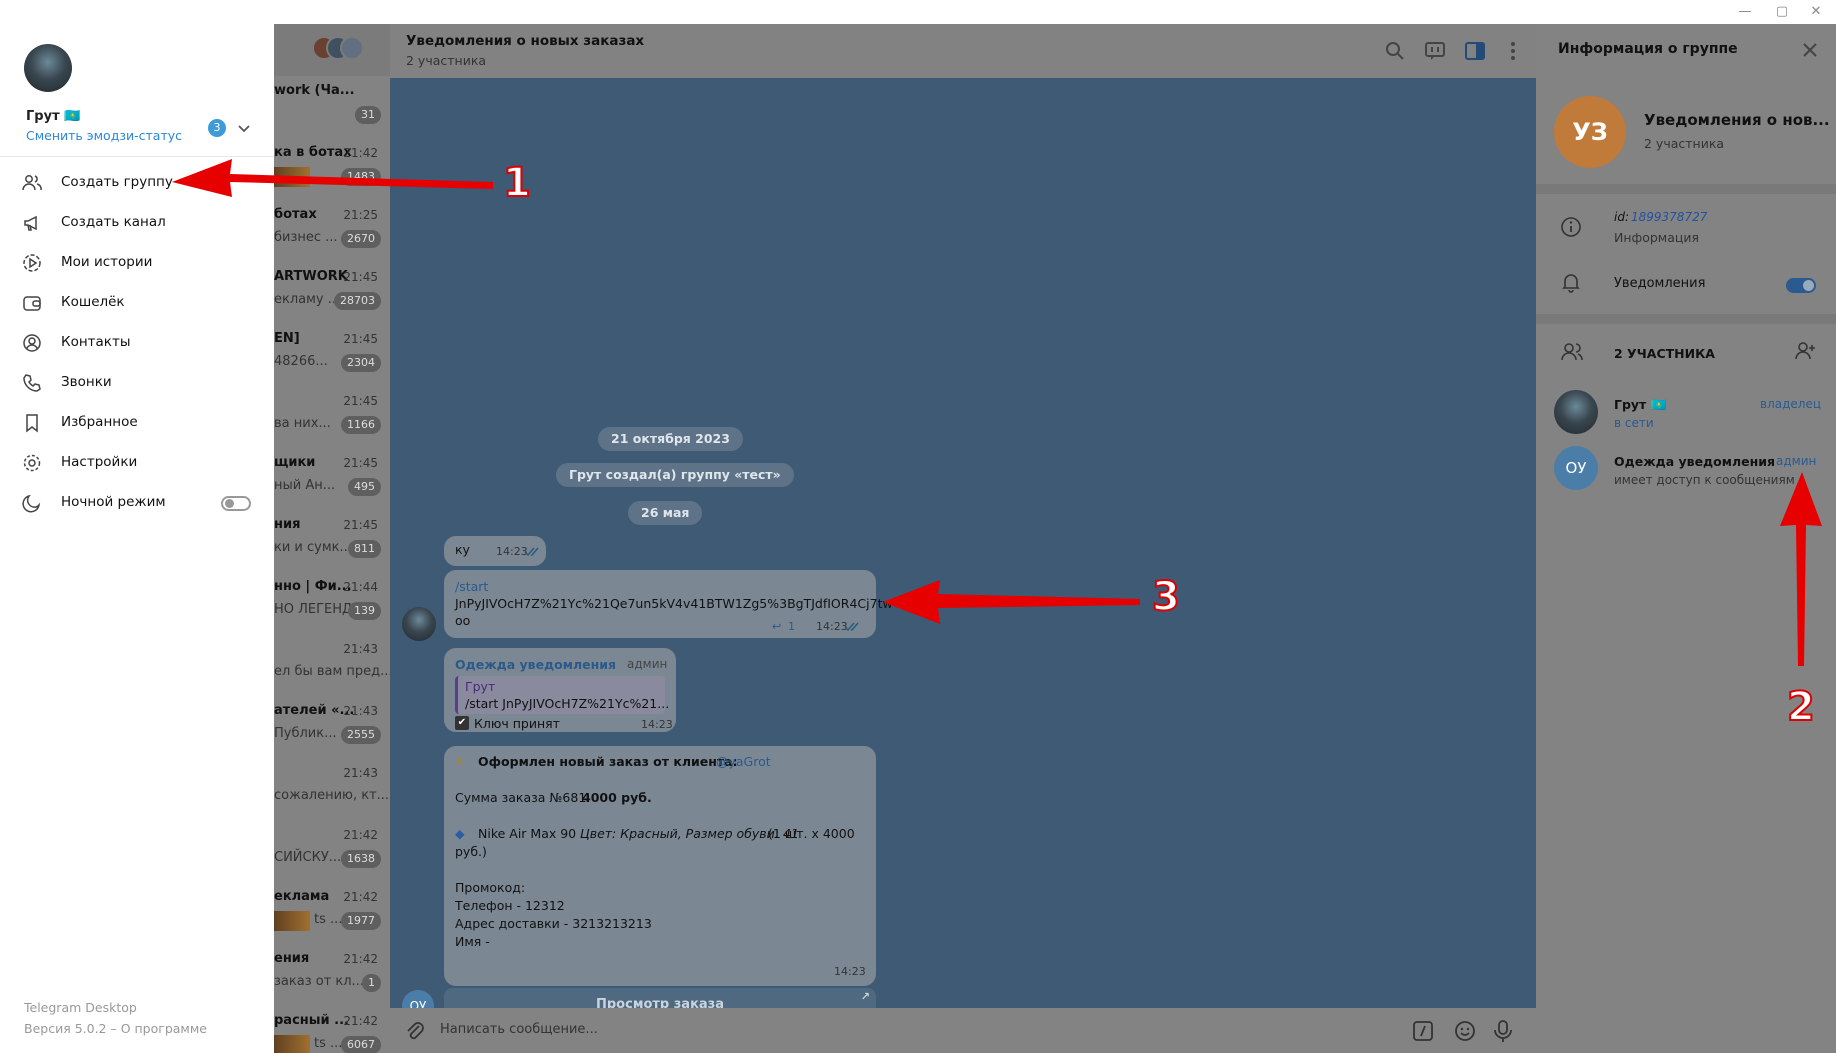 Image resolution: width=1836 pixels, height=1053 pixels. What do you see at coordinates (1704, 480) in the screenshot?
I see `member-status: имеет доступ к сообщениям` at bounding box center [1704, 480].